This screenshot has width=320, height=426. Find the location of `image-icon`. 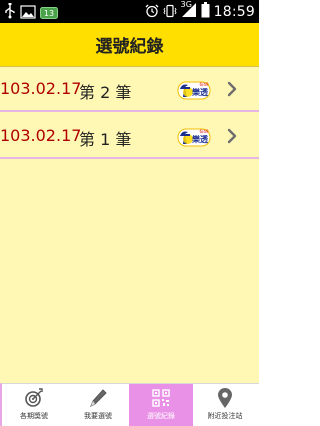

image-icon is located at coordinates (28, 13).